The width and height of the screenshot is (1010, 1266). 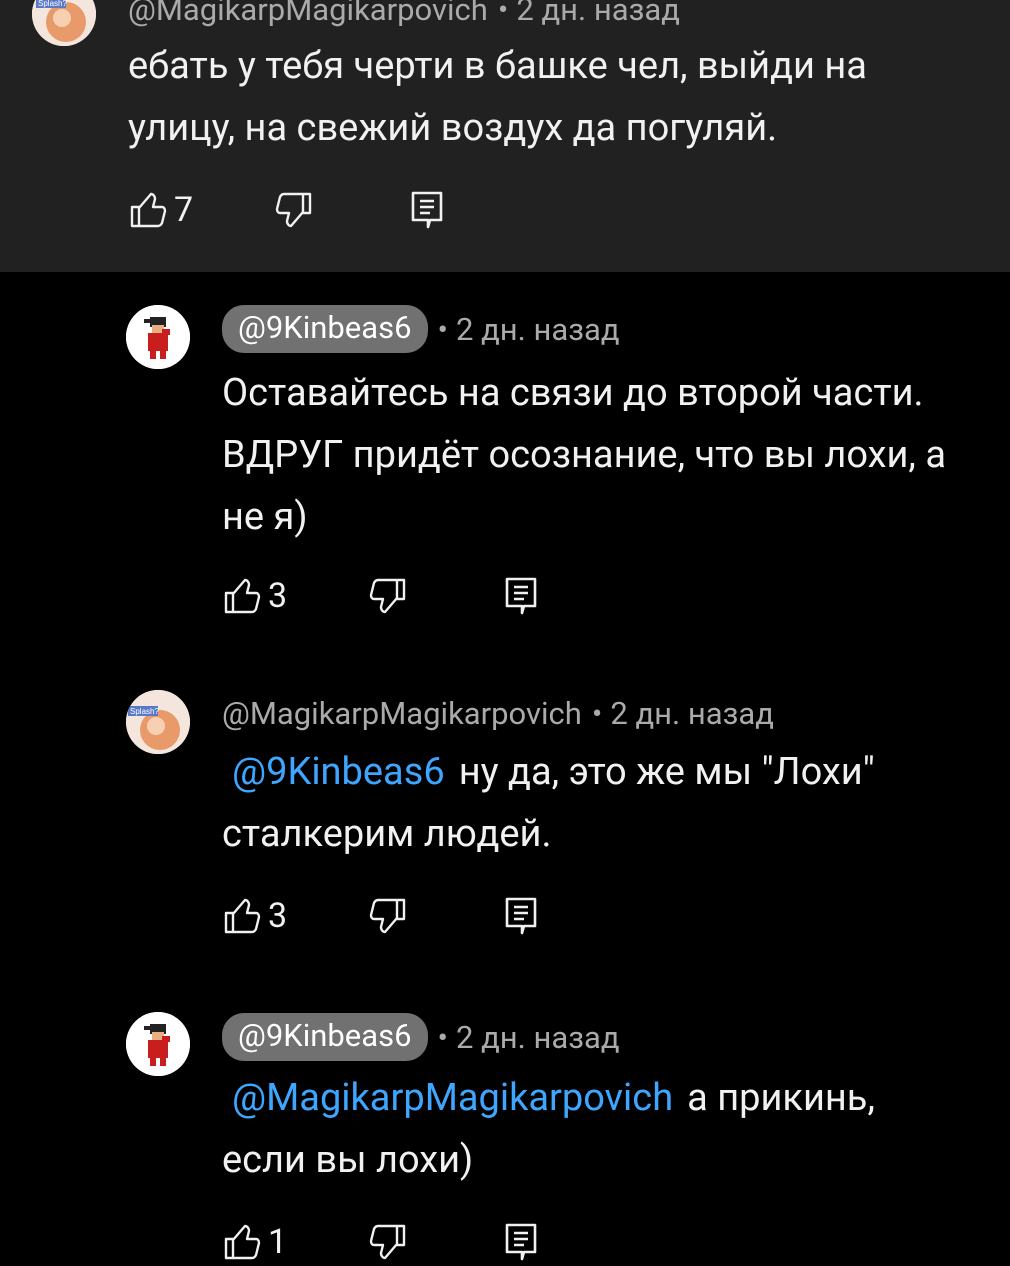 I want to click on comment-1-time: 2 дн. назад, so click(x=598, y=12).